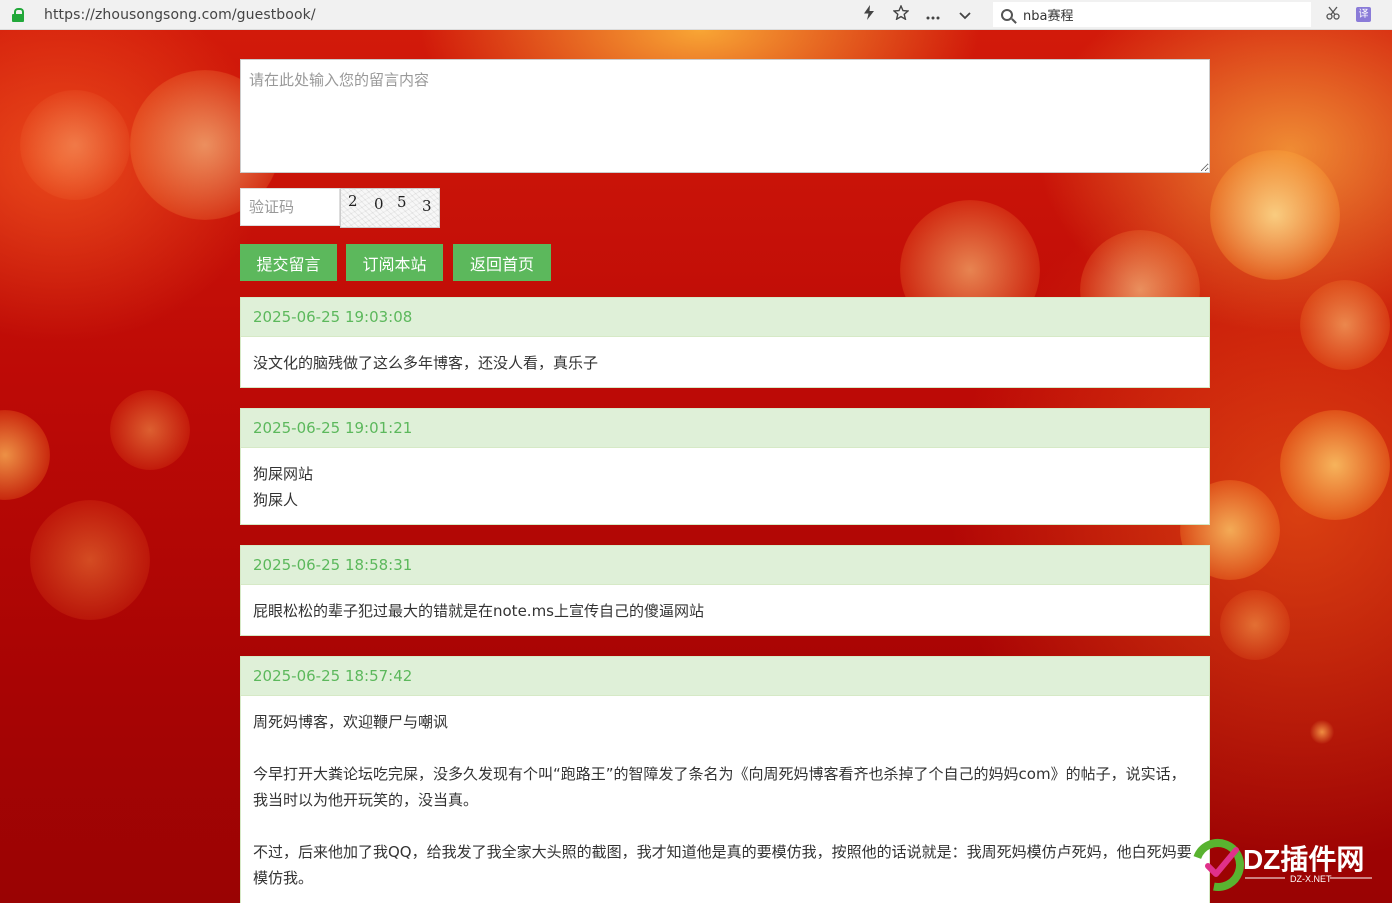 The width and height of the screenshot is (1392, 903). What do you see at coordinates (1007, 14) in the screenshot?
I see `search-icon` at bounding box center [1007, 14].